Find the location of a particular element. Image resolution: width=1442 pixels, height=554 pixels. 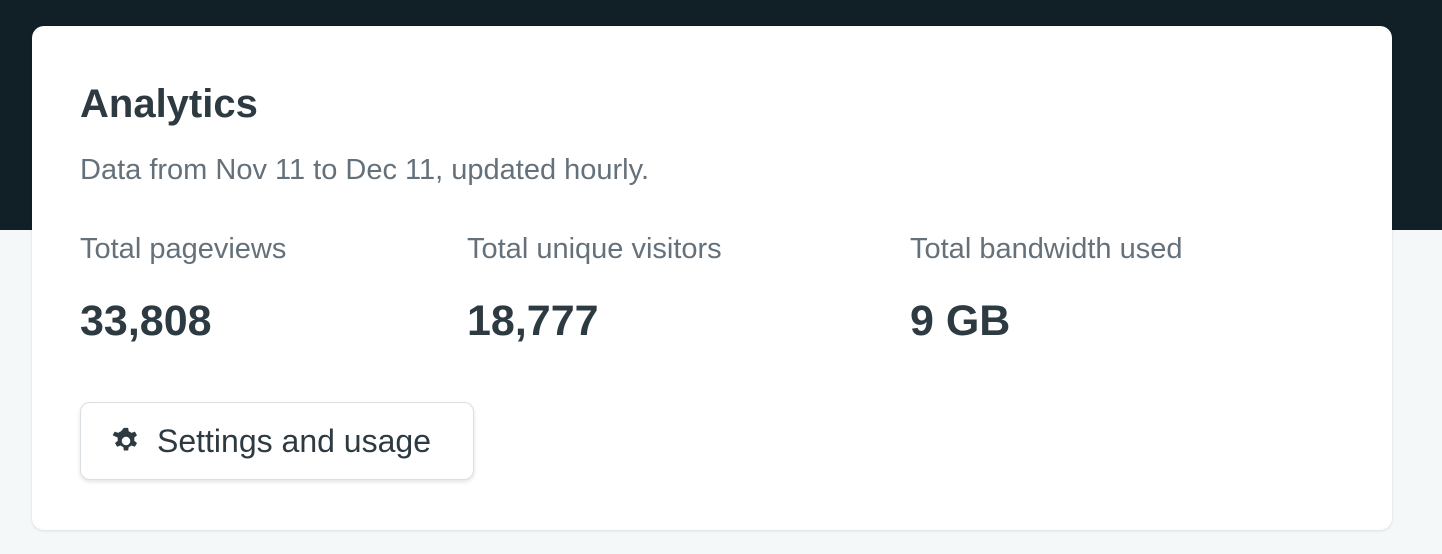

stat-label: Total bandwidth used is located at coordinates (1046, 249).